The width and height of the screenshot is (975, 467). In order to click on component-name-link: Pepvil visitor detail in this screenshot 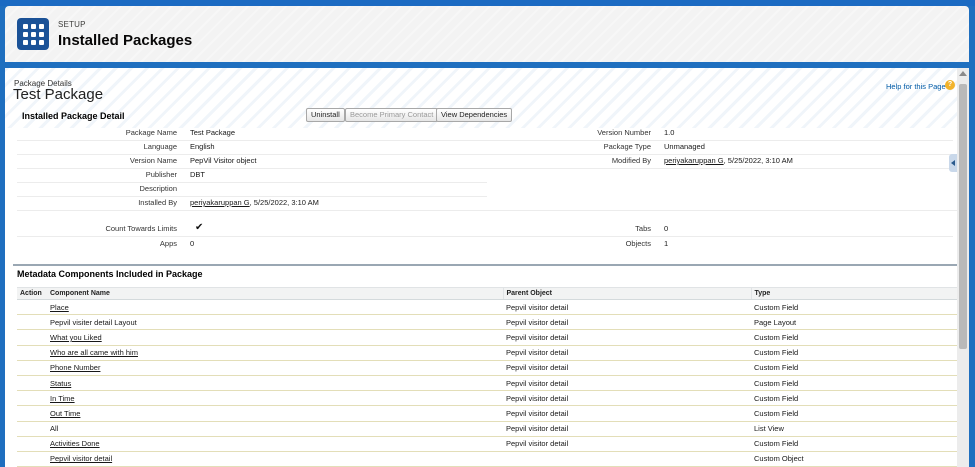, I will do `click(81, 458)`.